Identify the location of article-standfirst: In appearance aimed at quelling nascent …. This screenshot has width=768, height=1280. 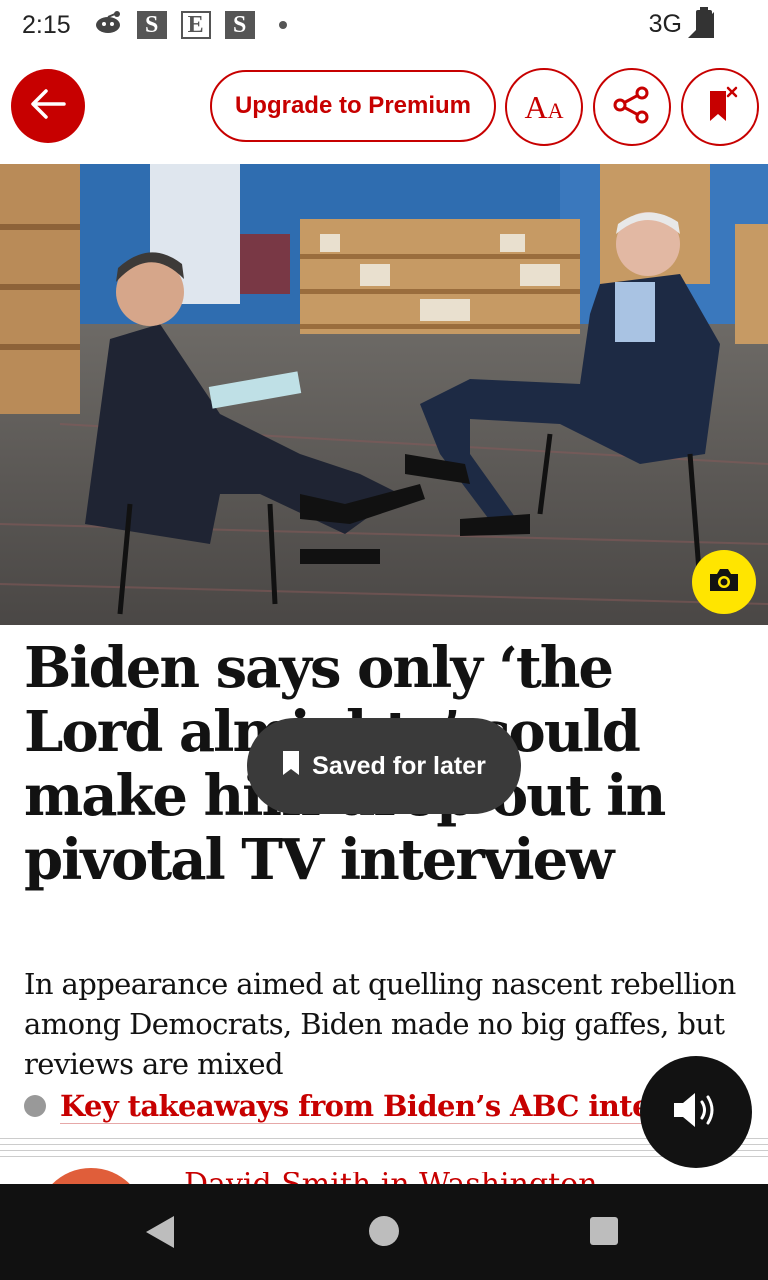
(380, 1024).